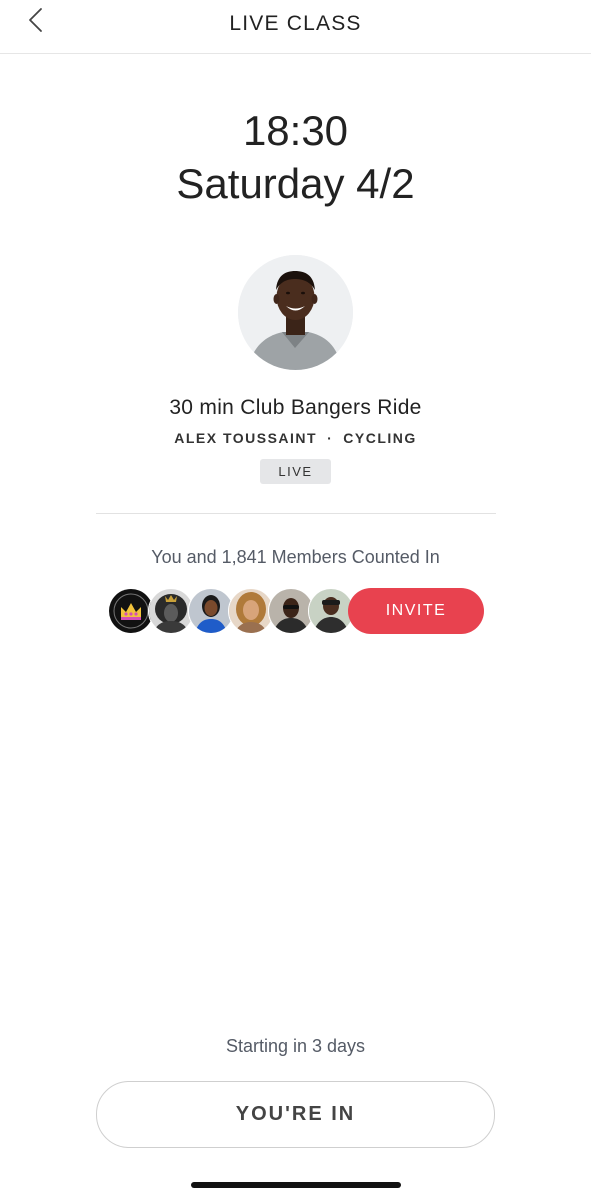 Image resolution: width=591 pixels, height=1200 pixels. I want to click on instructor-avatar, so click(295, 312).